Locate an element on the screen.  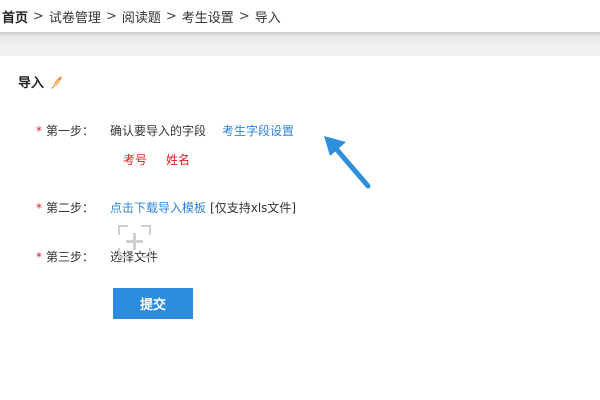
step-1-text: 确认要导入的字段 is located at coordinates (158, 131).